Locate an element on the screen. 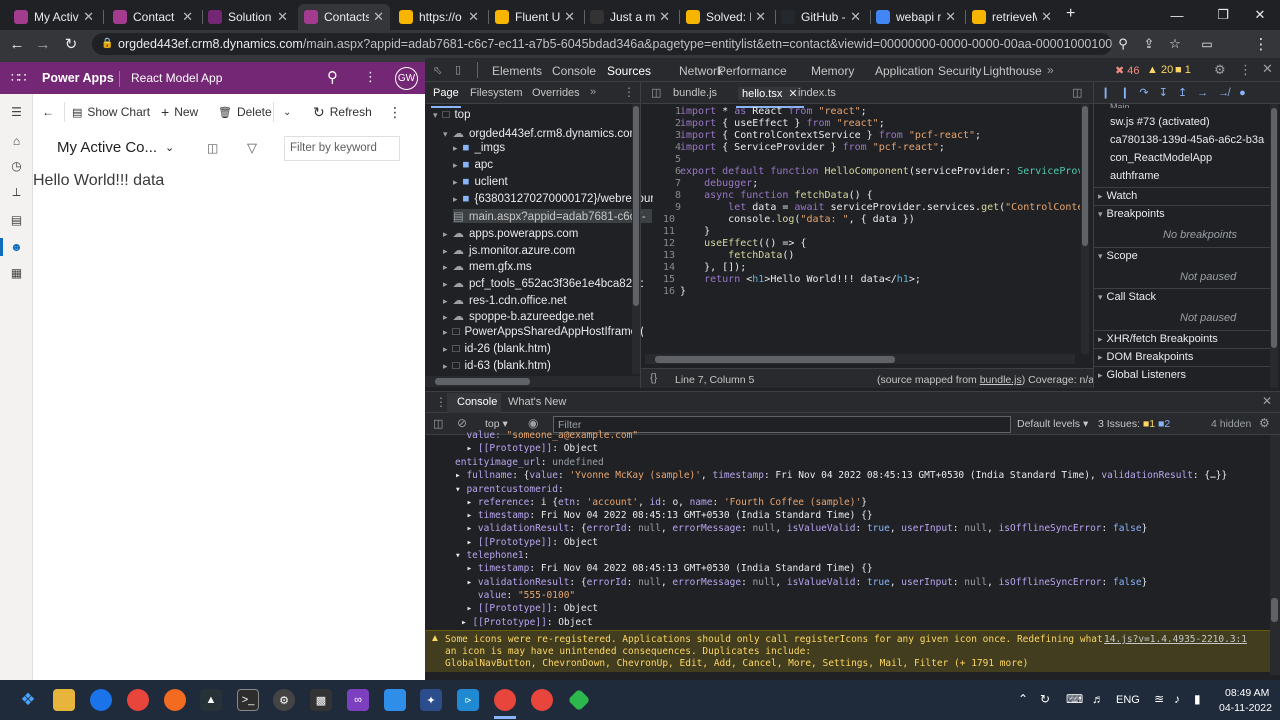 The width and height of the screenshot is (1280, 720). file-explorer-icon is located at coordinates (64, 700).